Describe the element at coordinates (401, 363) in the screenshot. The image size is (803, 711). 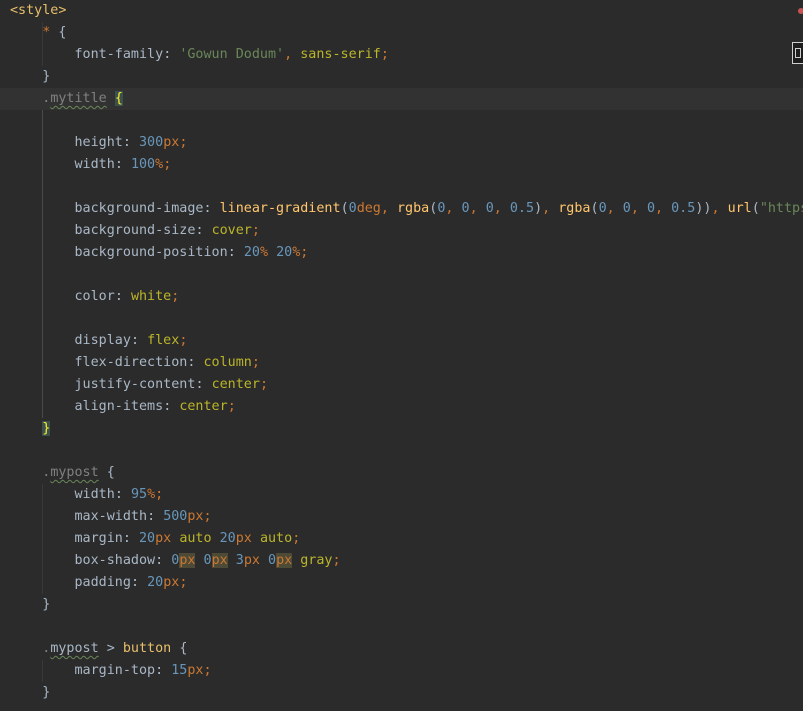
I see `code-line: flex-direction: column;` at that location.